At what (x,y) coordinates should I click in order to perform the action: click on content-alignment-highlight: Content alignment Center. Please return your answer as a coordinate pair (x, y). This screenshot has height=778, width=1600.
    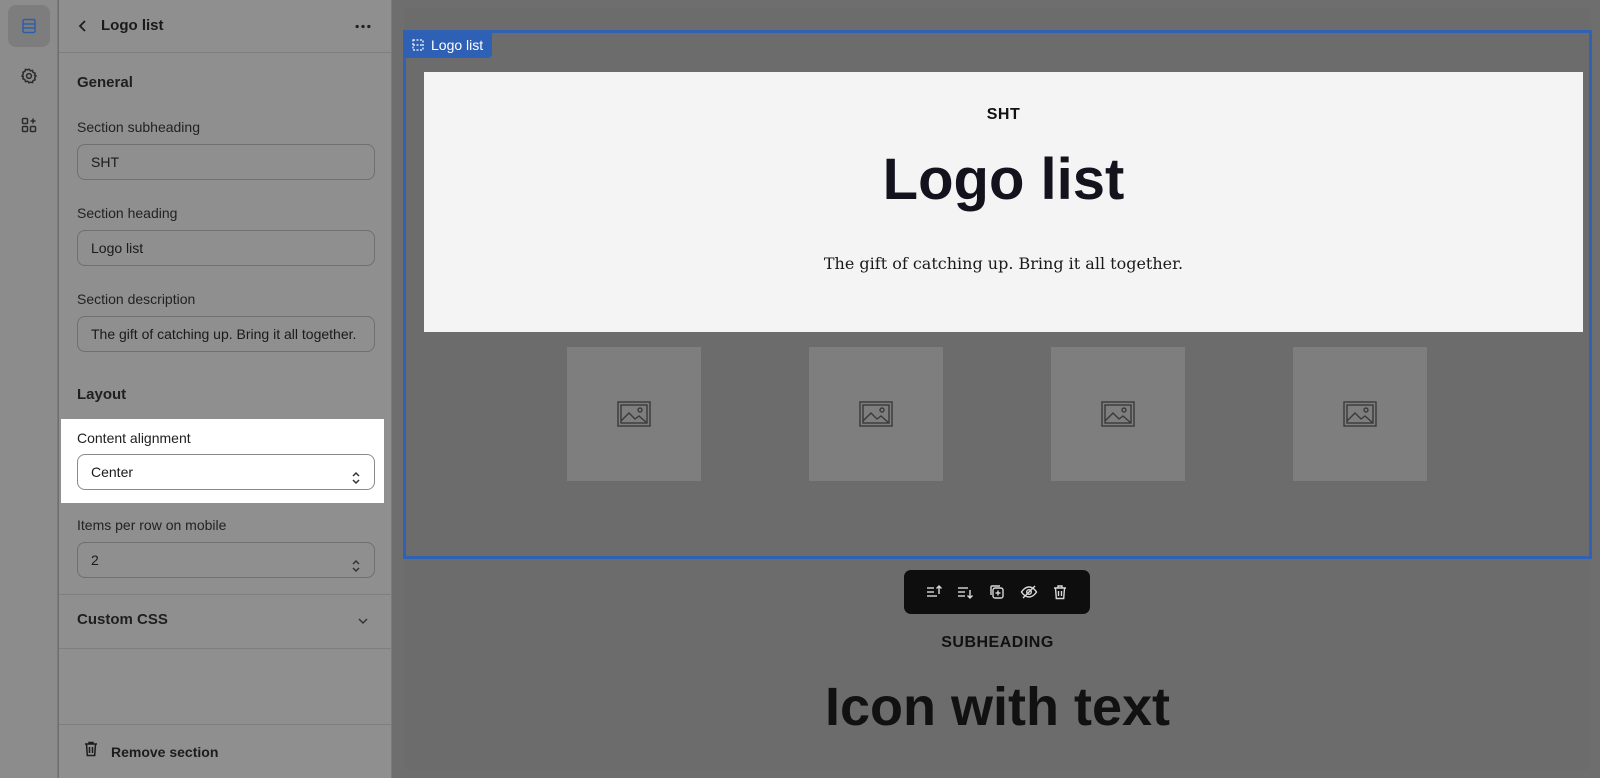
    Looking at the image, I should click on (222, 461).